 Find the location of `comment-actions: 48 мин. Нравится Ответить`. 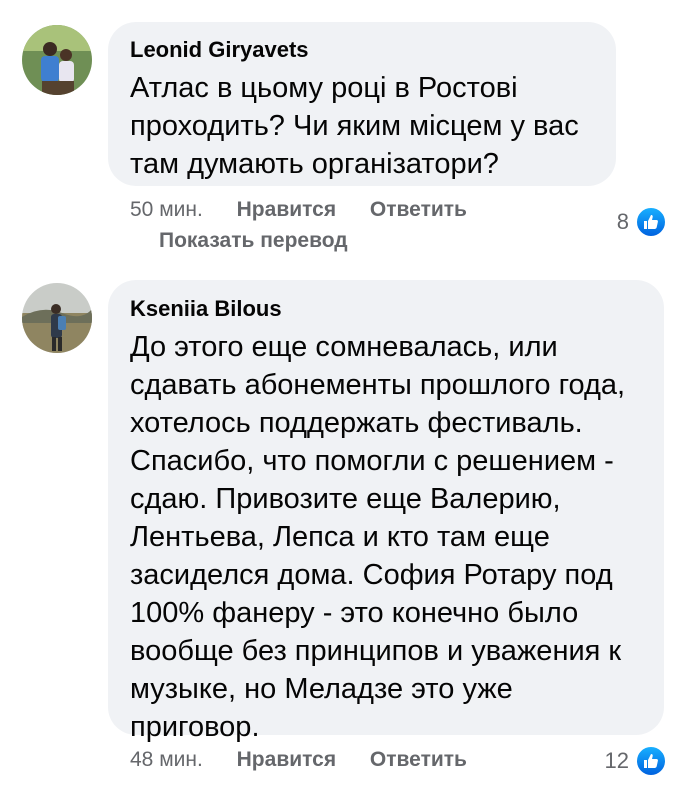

comment-actions: 48 мин. Нравится Ответить is located at coordinates (298, 760).